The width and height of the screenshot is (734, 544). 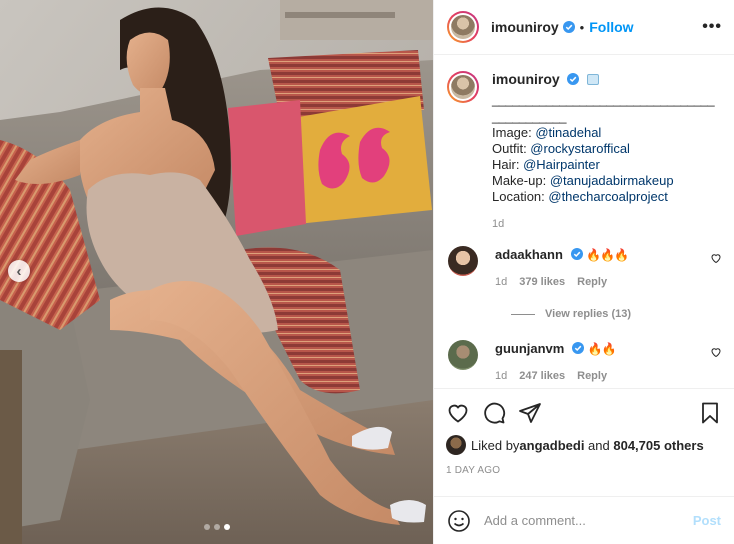 What do you see at coordinates (542, 376) in the screenshot?
I see `comment-likes: 247 likes` at bounding box center [542, 376].